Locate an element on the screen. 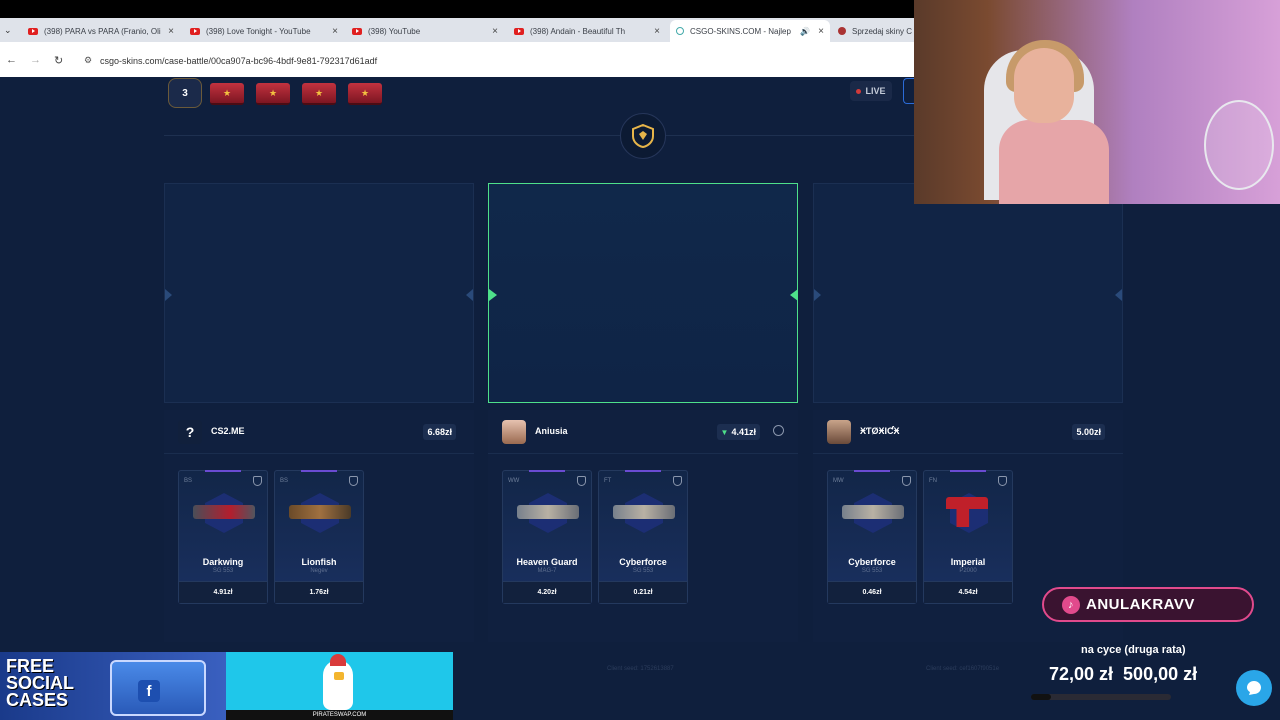  player-name: CS2.ME is located at coordinates (228, 431).